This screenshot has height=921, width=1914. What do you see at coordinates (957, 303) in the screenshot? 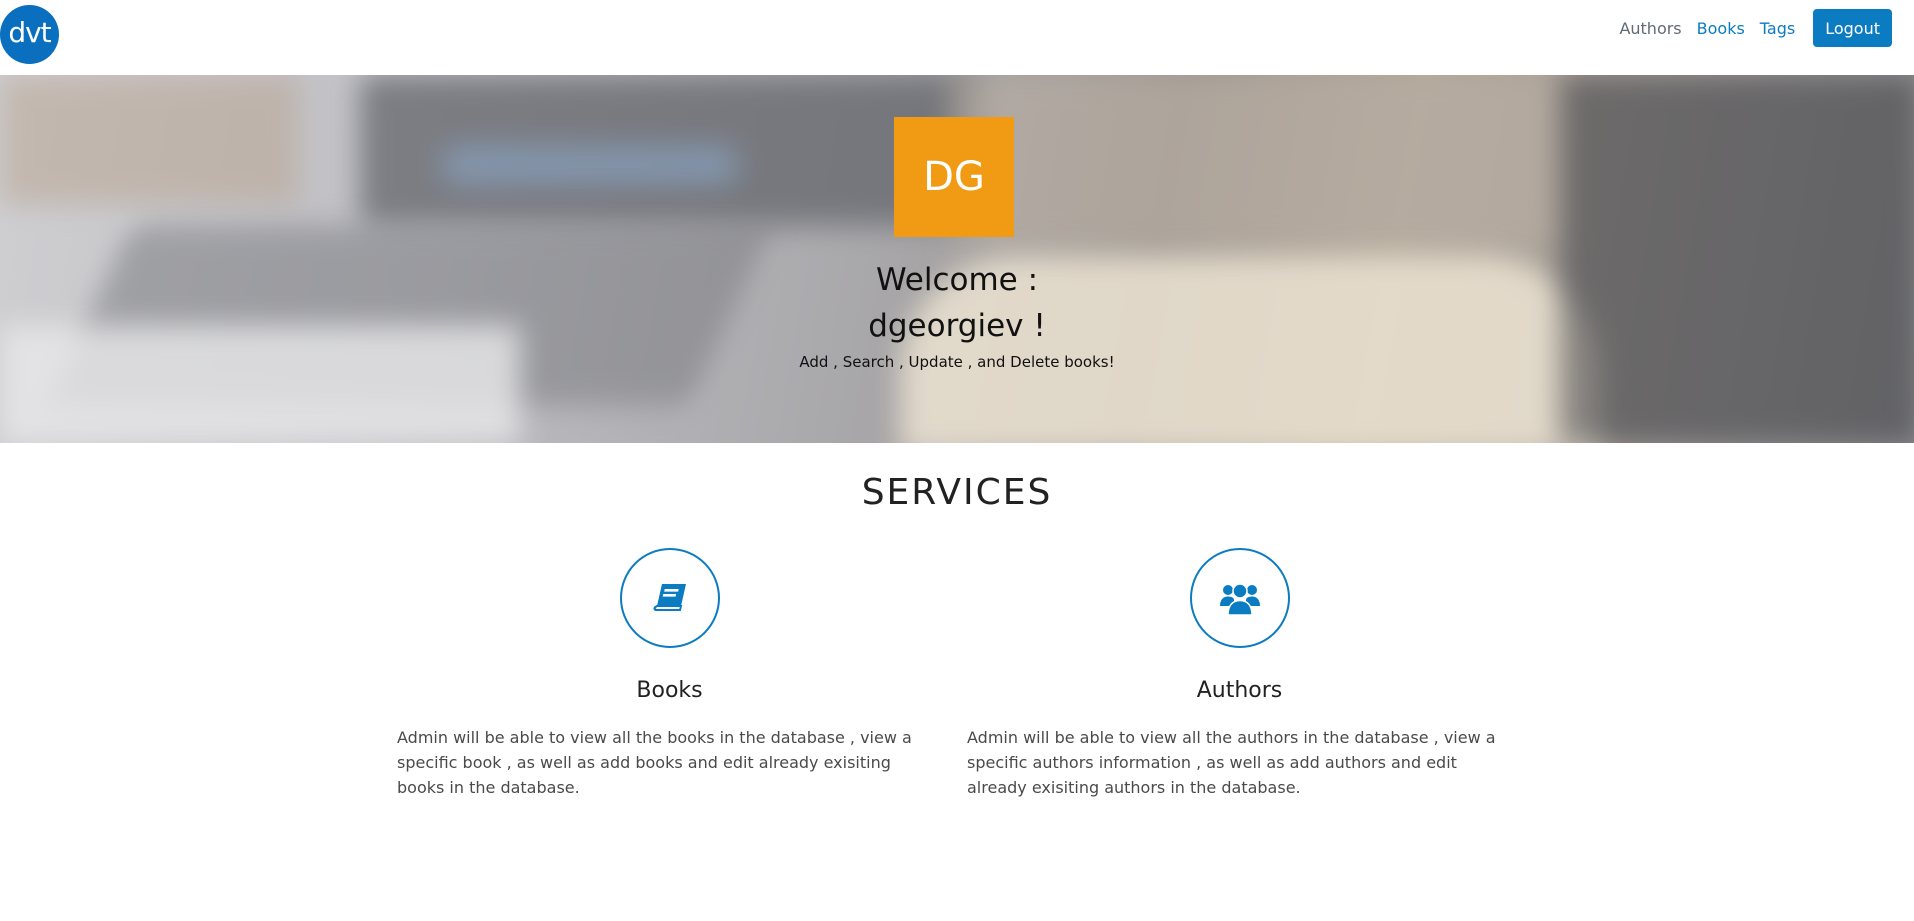
I see `welcome-heading: Welcome : dgeorgiev !` at bounding box center [957, 303].